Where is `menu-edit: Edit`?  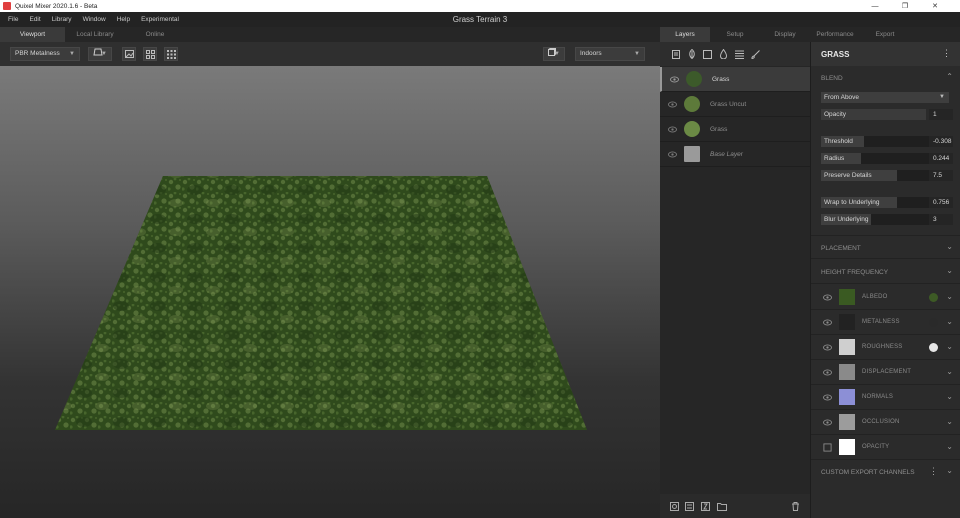 menu-edit: Edit is located at coordinates (30, 19).